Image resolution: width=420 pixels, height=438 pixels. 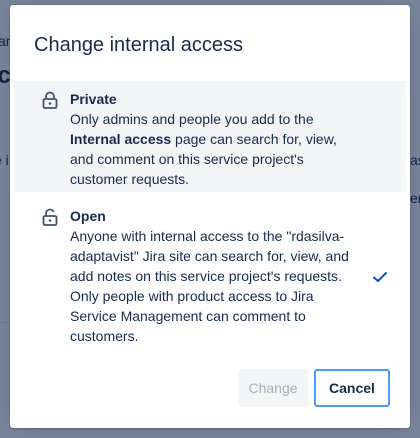 What do you see at coordinates (139, 45) in the screenshot?
I see `dialog-title: Change internal access` at bounding box center [139, 45].